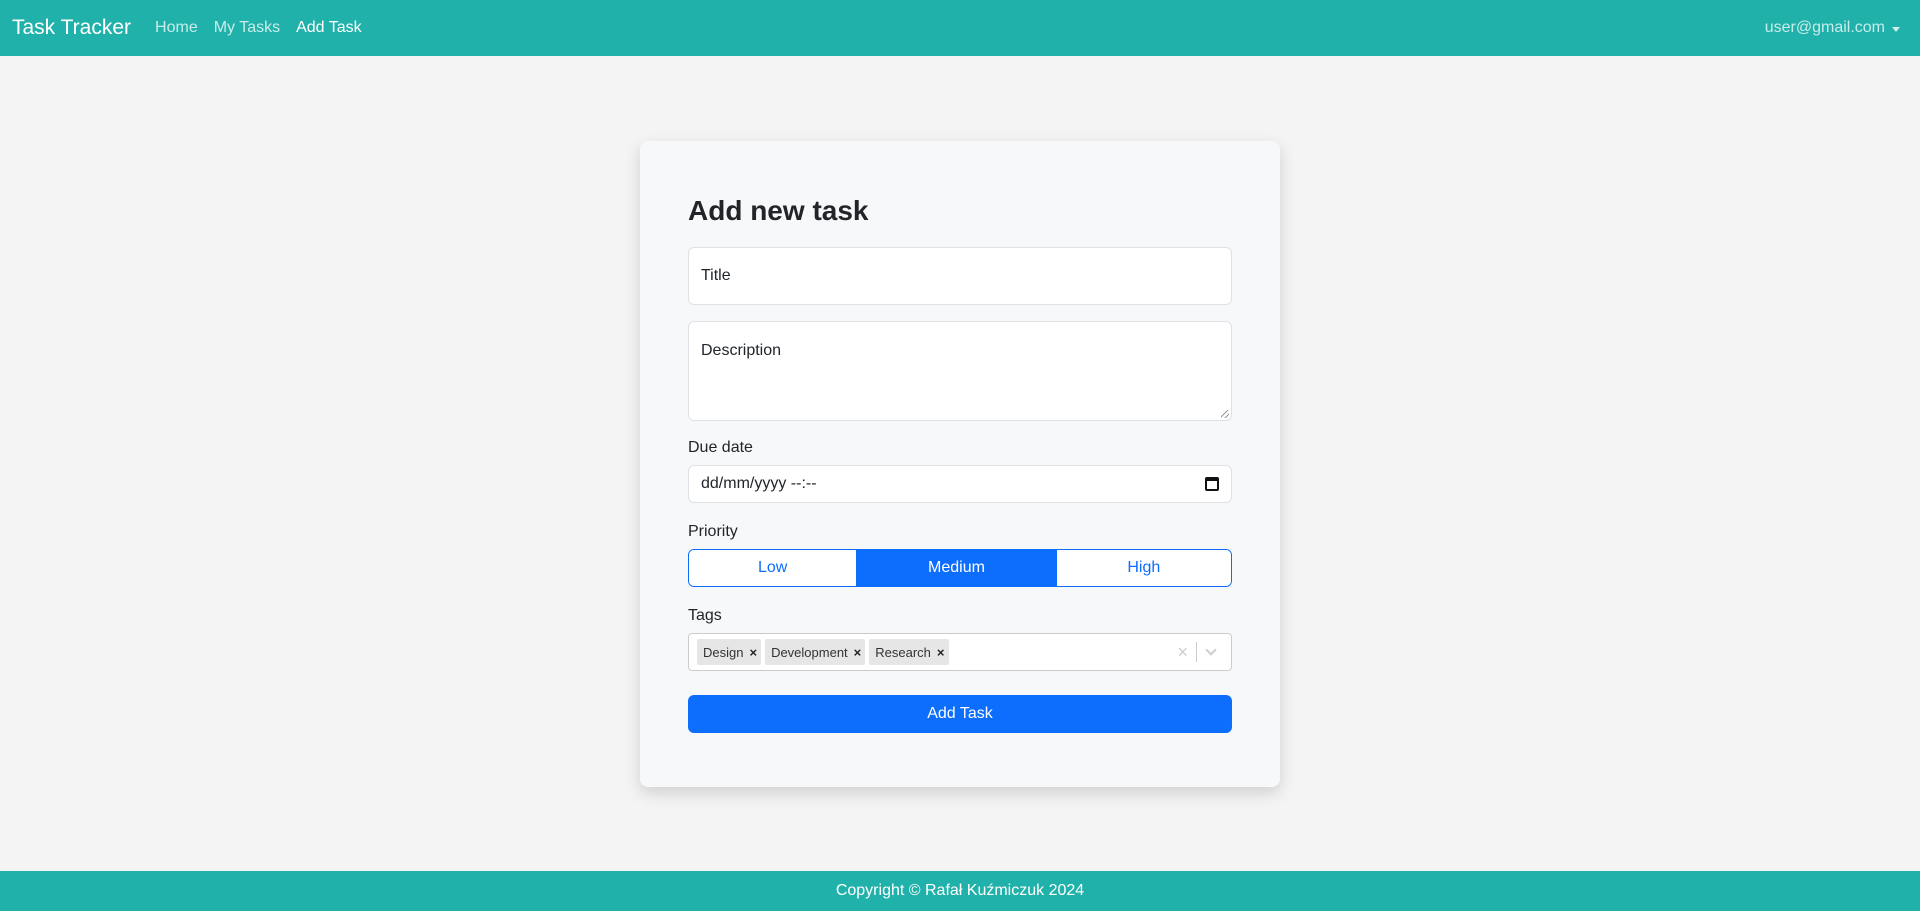 The image size is (1920, 911). What do you see at coordinates (1225, 414) in the screenshot?
I see `resize-handle-icon` at bounding box center [1225, 414].